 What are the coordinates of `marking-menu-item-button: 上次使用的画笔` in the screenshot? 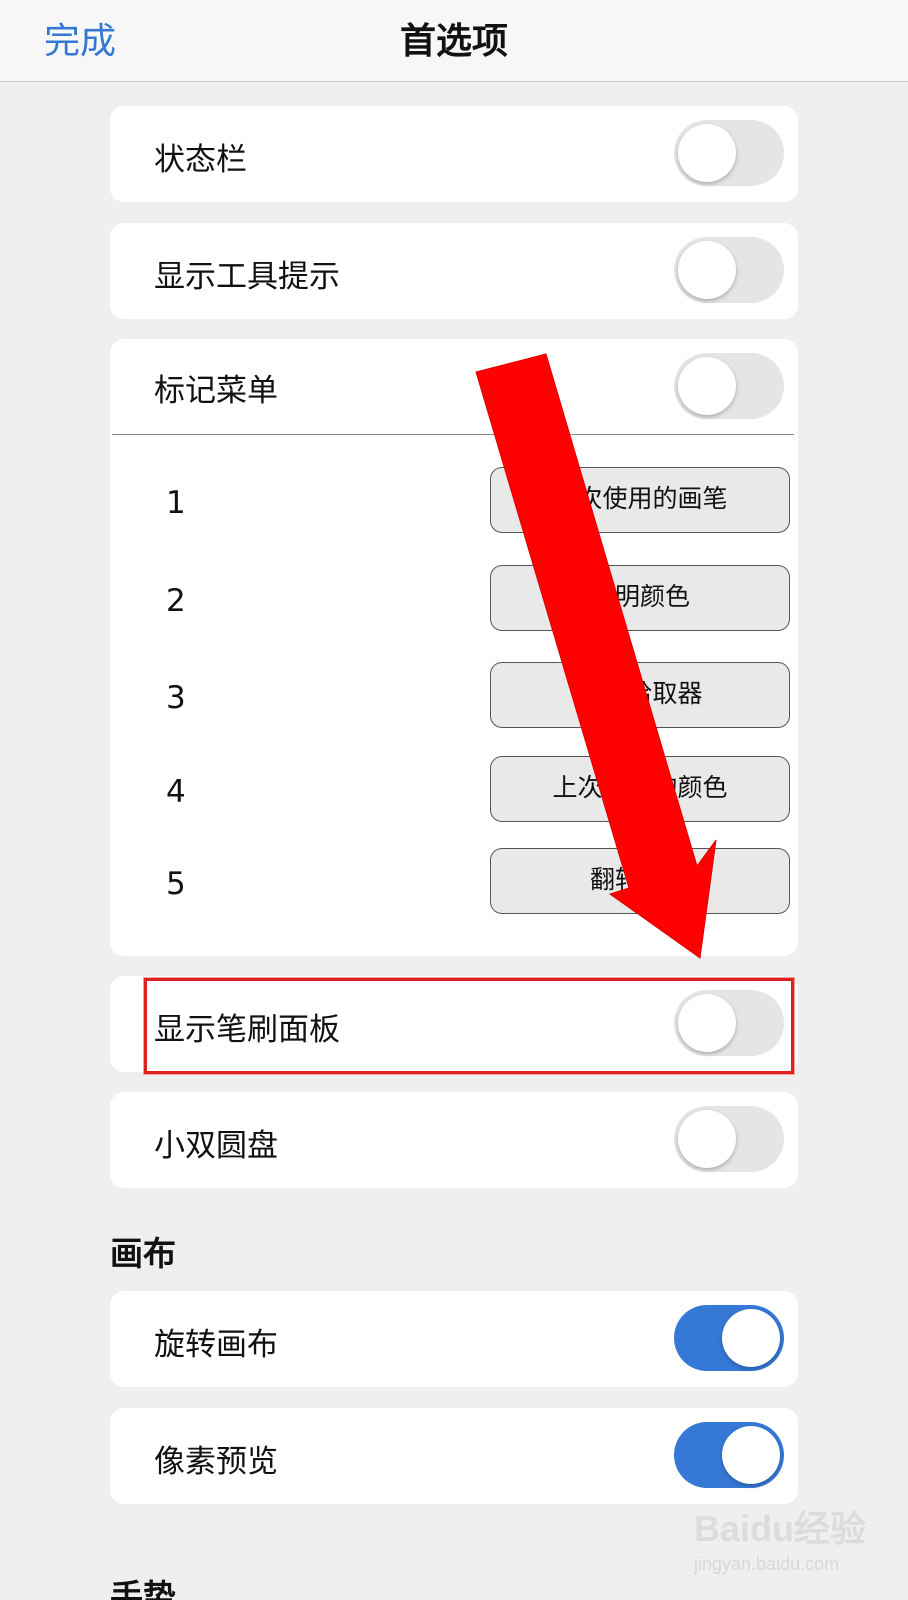 It's located at (640, 500).